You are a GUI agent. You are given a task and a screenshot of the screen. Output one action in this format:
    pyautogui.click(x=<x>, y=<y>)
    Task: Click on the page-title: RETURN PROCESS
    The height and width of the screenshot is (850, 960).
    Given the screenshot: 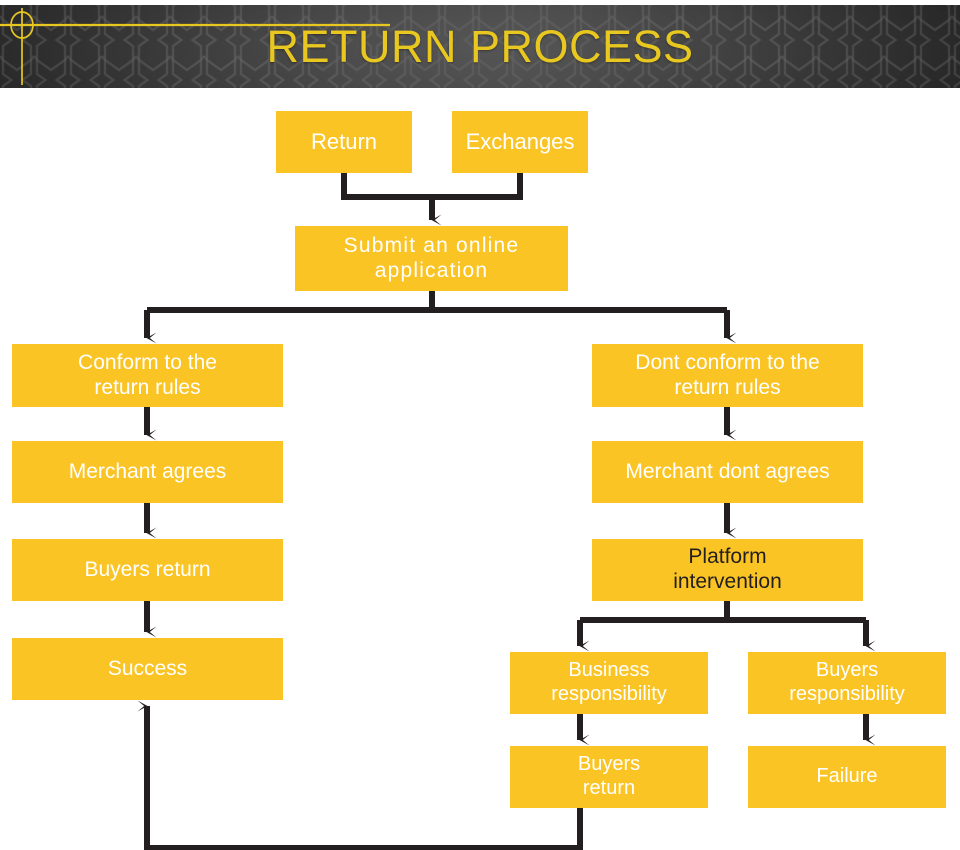 What is the action you would take?
    pyautogui.click(x=480, y=46)
    